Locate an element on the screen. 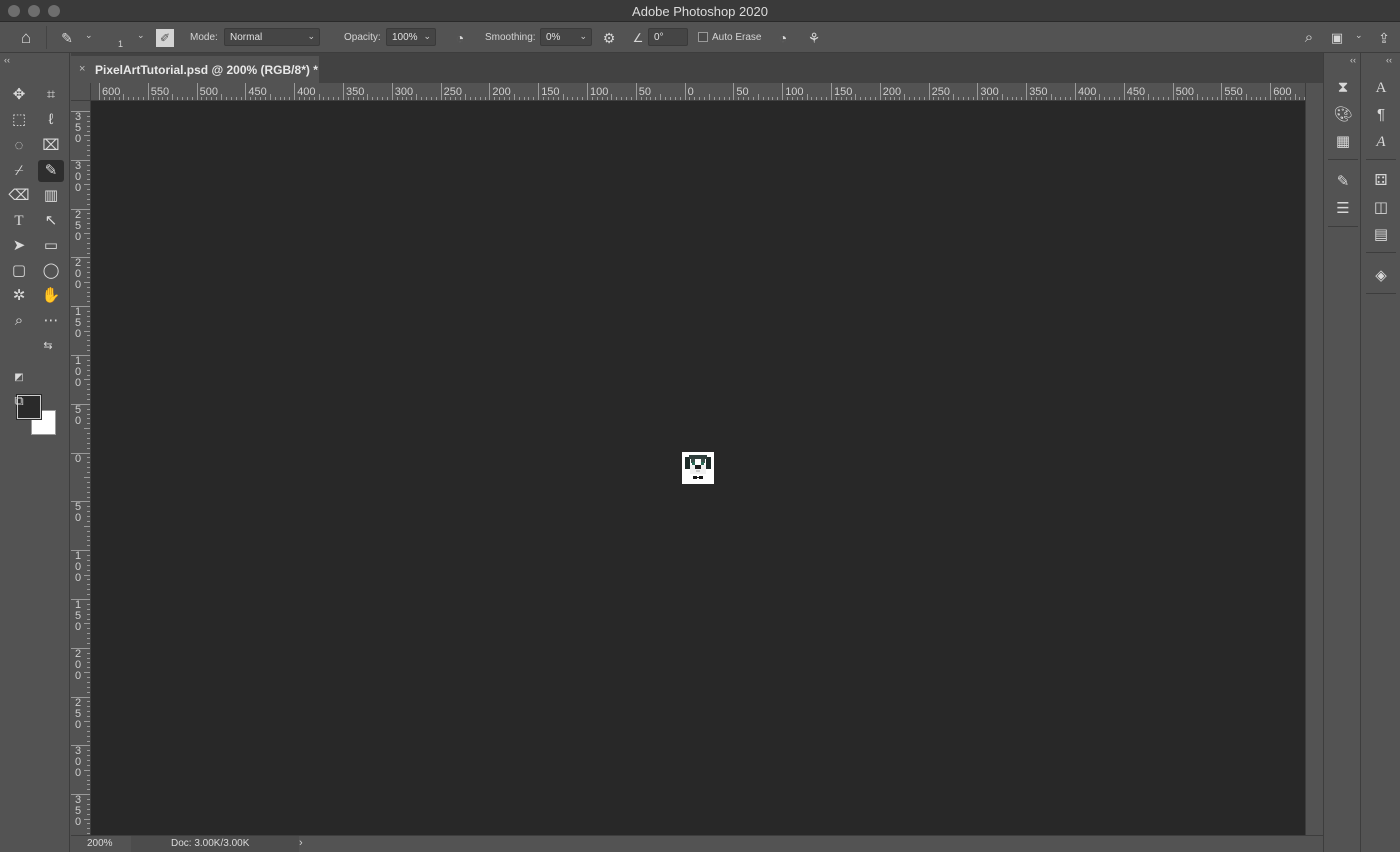 The image size is (1400, 852). screen-mode-icon: ⧉ is located at coordinates (19, 401).